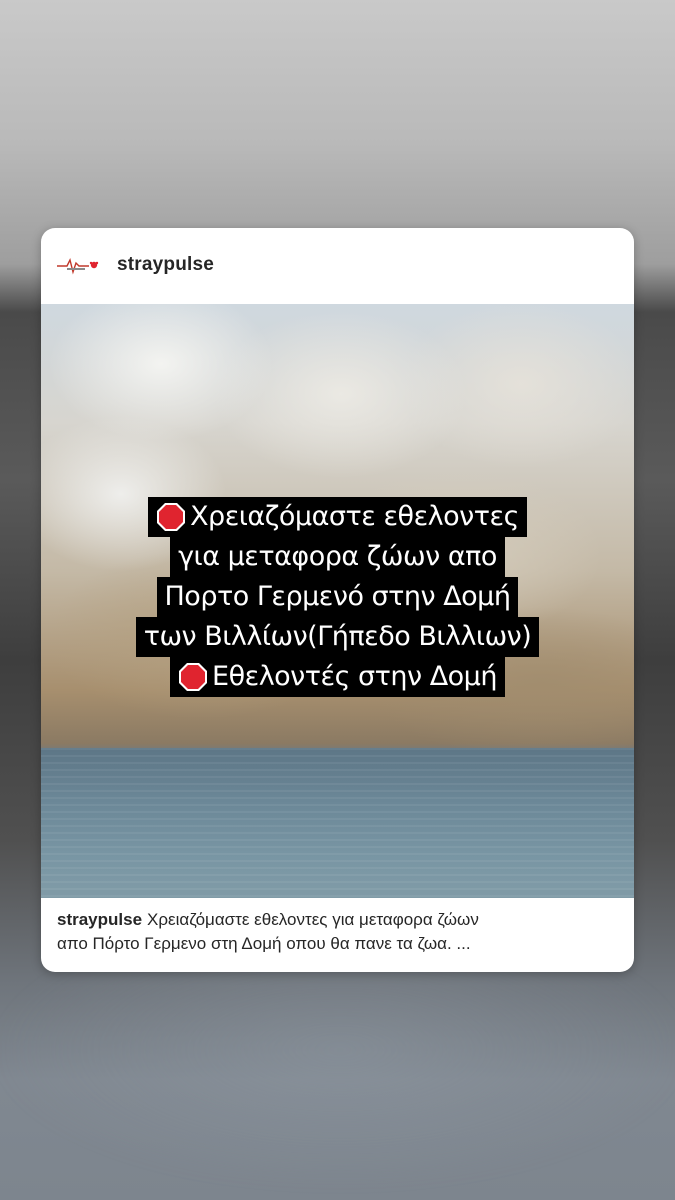  What do you see at coordinates (354, 676) in the screenshot?
I see `overlay-line-text: Εθελοντές στην Δομή` at bounding box center [354, 676].